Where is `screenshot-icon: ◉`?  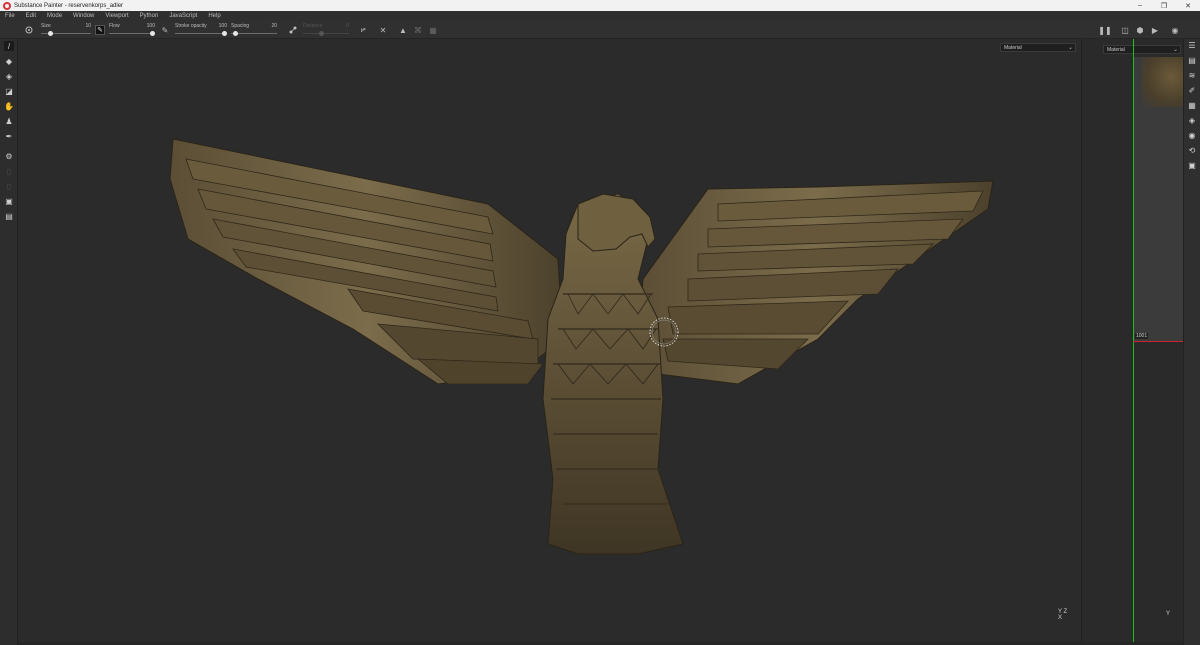 screenshot-icon: ◉ is located at coordinates (1175, 30).